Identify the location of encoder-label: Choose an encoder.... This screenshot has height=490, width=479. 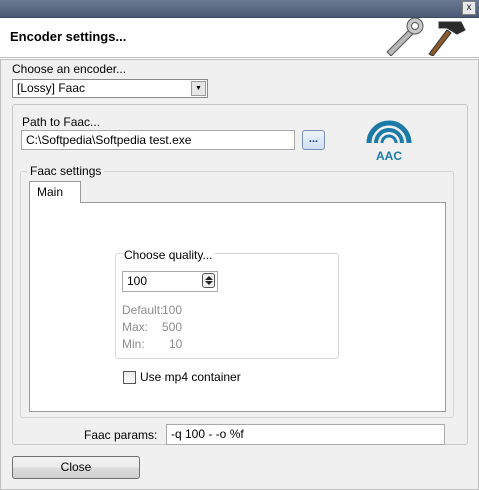
(69, 69).